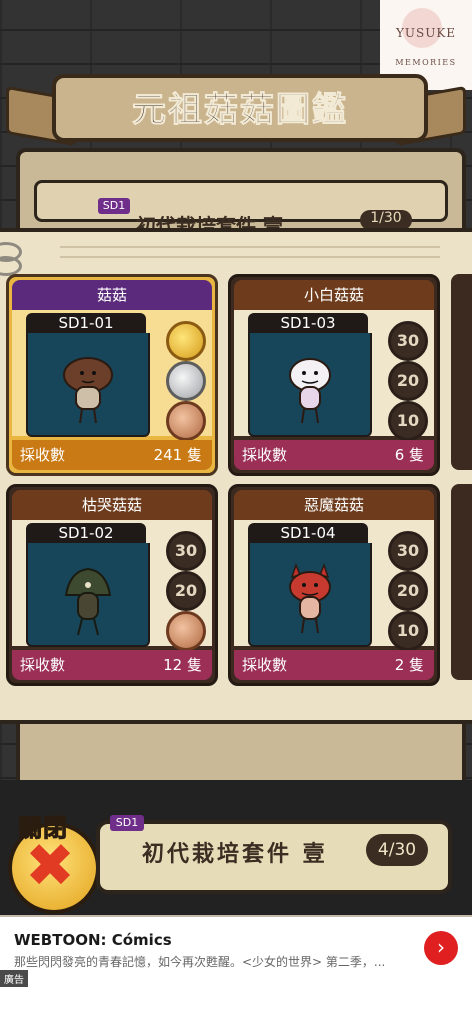 Image resolution: width=472 pixels, height=1024 pixels. What do you see at coordinates (386, 220) in the screenshot?
I see `ghost-set-count: 1/30` at bounding box center [386, 220].